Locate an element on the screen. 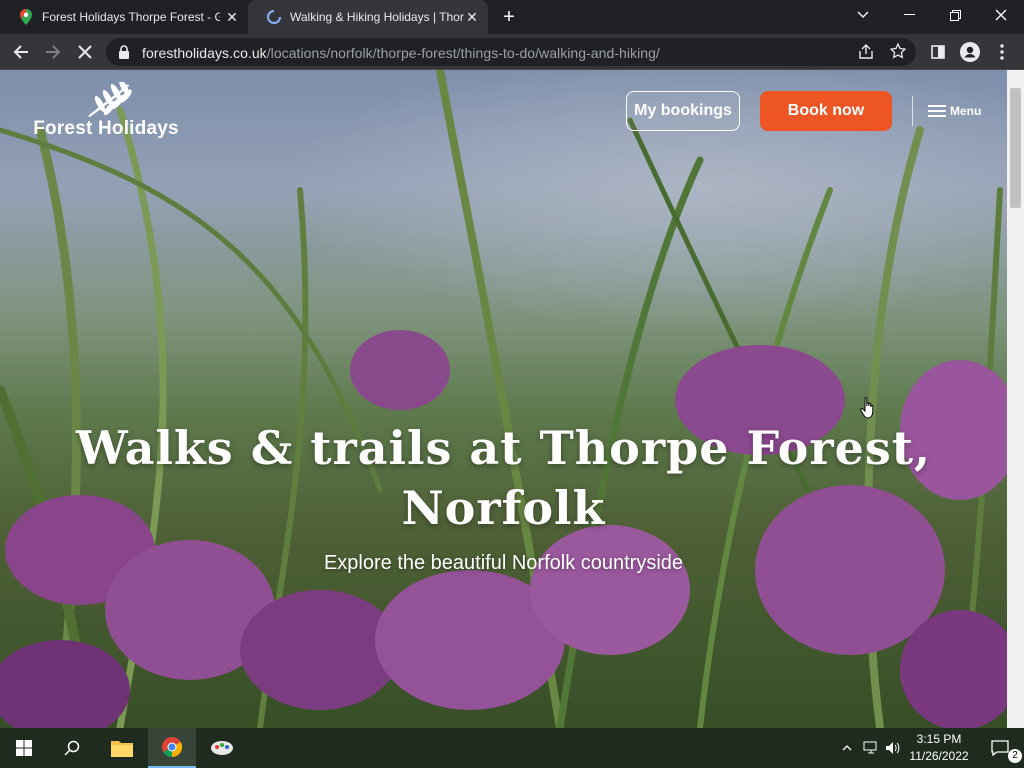 The height and width of the screenshot is (768, 1024). clock-time: 3:15 PM is located at coordinates (939, 739).